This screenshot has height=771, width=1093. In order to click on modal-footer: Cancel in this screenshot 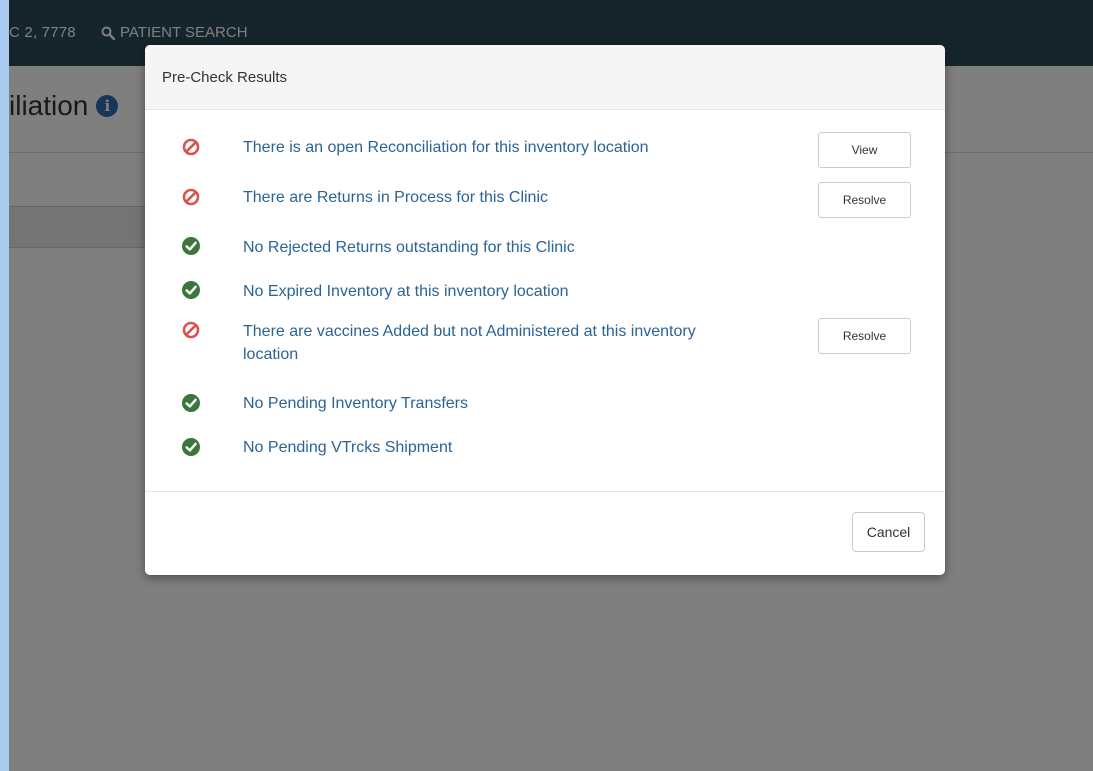, I will do `click(545, 533)`.